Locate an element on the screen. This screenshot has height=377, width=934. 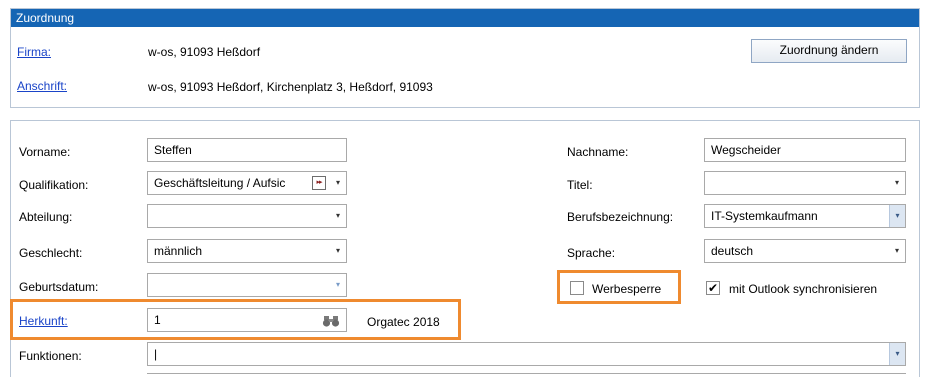
sprache-label: Sprache: is located at coordinates (591, 253).